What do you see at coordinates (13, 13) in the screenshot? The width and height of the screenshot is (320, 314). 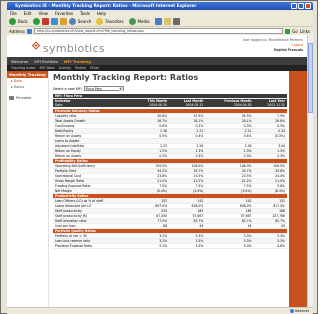 I see `menu-file: File` at bounding box center [13, 13].